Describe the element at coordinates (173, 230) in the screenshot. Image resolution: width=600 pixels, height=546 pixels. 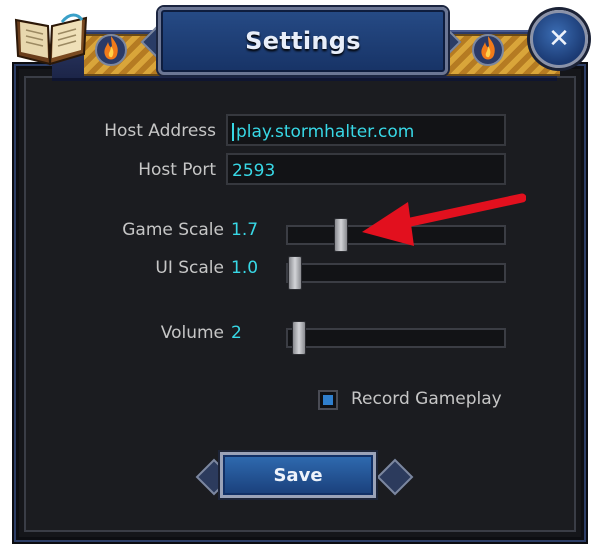
I see `game-scale-label: Game Scale` at that location.